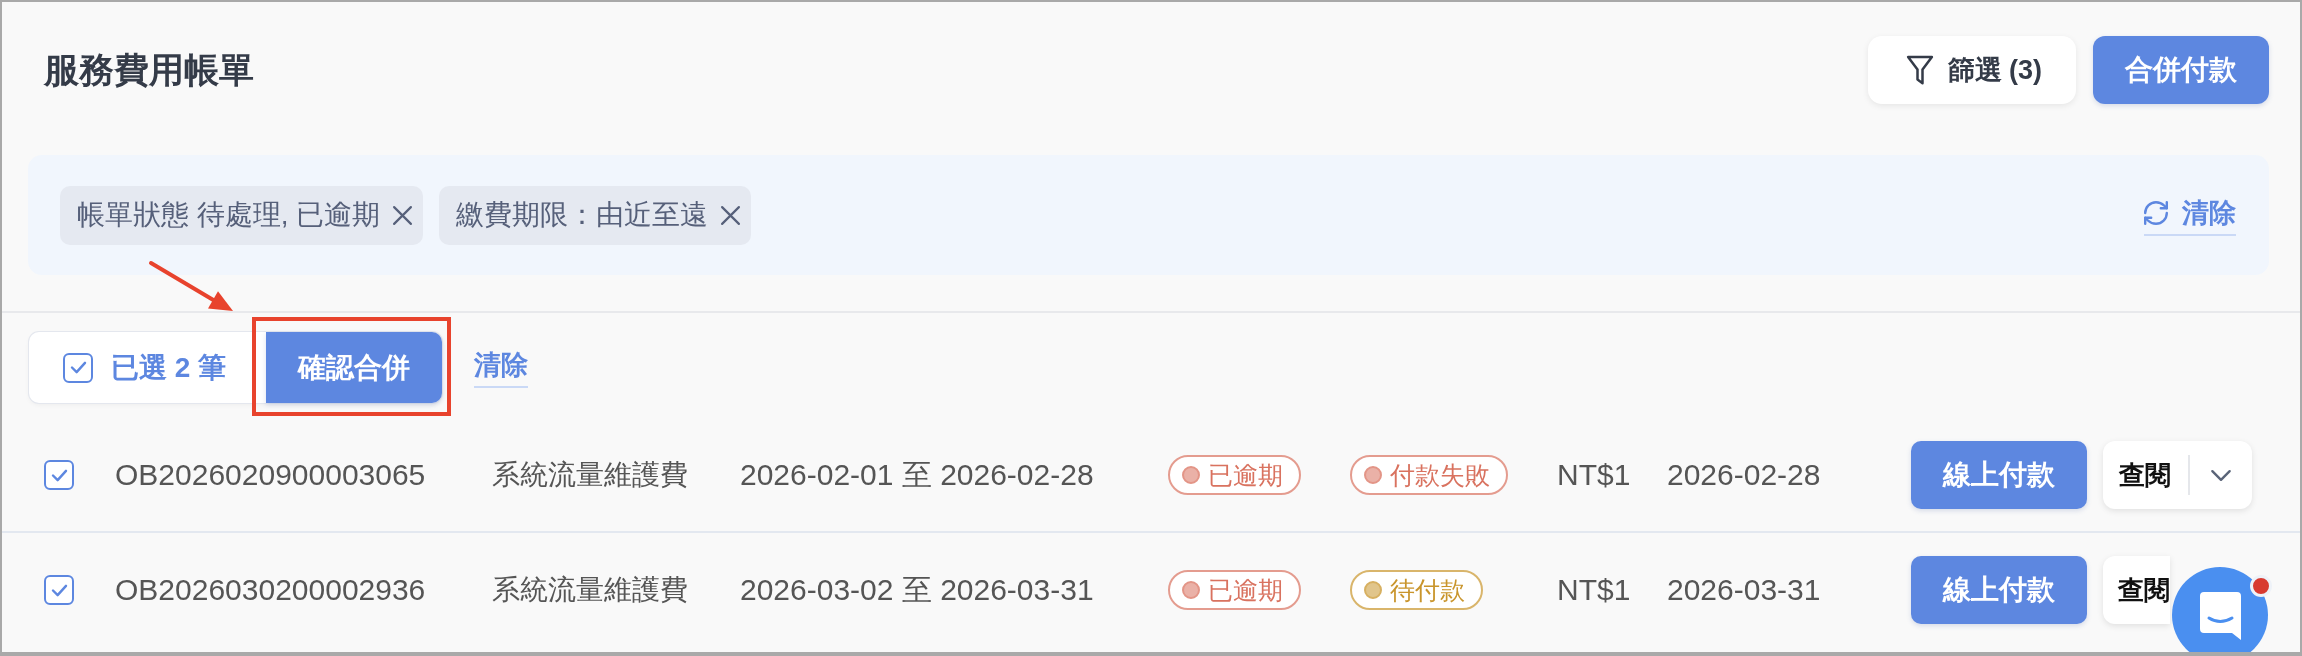 The height and width of the screenshot is (656, 2302). Describe the element at coordinates (2190, 215) in the screenshot. I see `clear-filters-link: 清除` at that location.